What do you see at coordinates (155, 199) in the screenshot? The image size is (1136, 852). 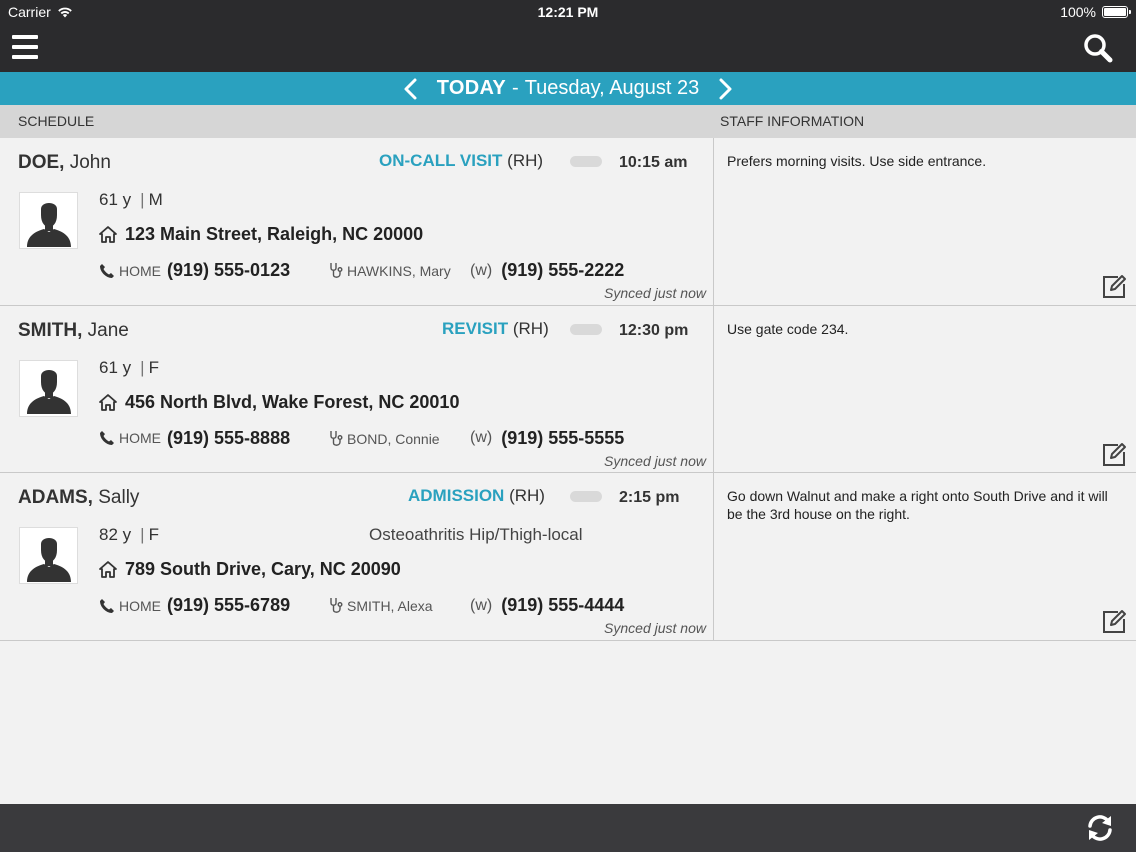 I see `patient-gender: M` at bounding box center [155, 199].